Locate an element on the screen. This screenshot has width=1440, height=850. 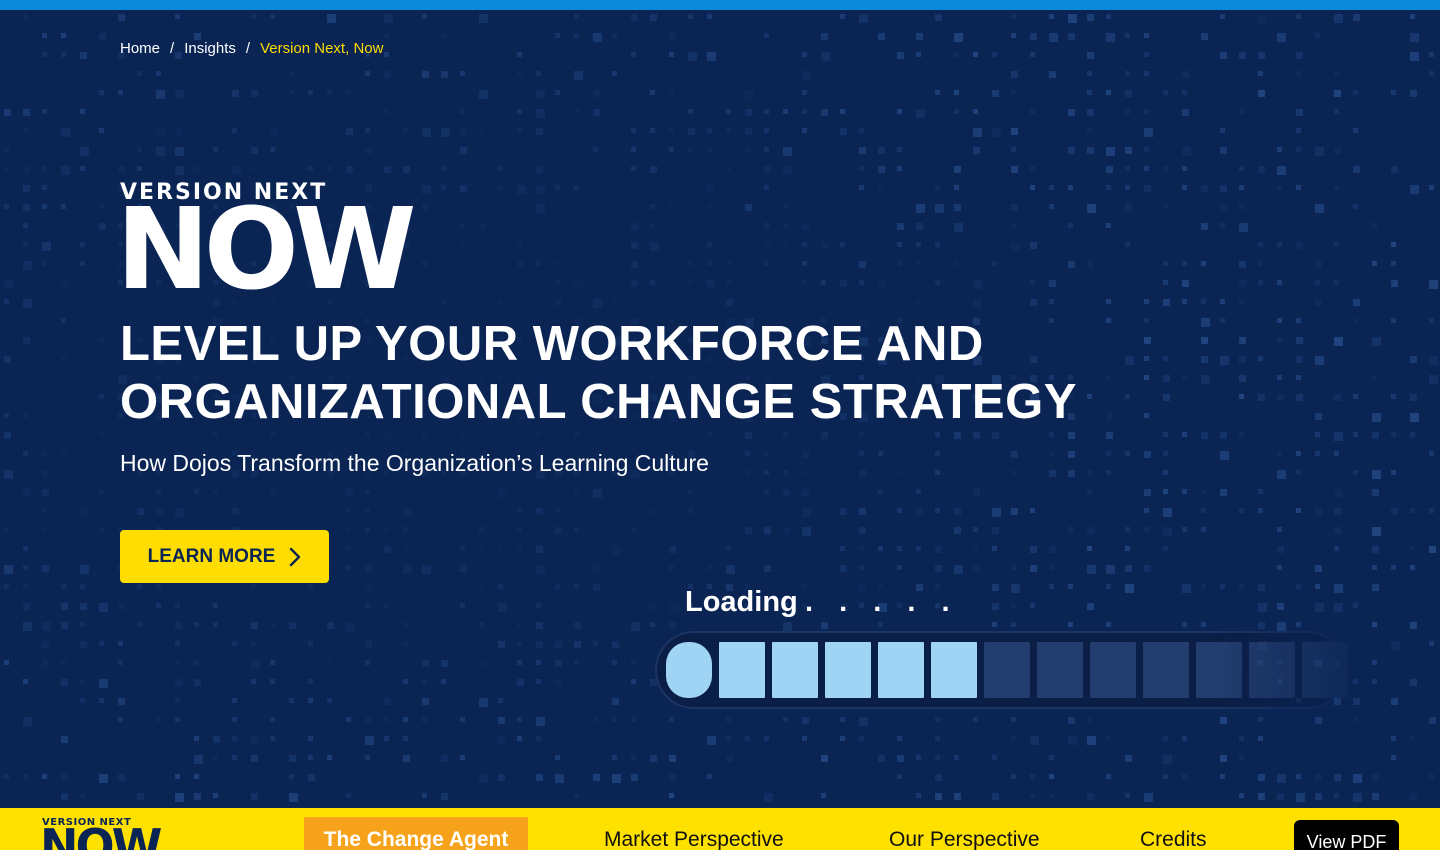
nav-item-market-perspective: Market Perspective is located at coordinates (694, 839).